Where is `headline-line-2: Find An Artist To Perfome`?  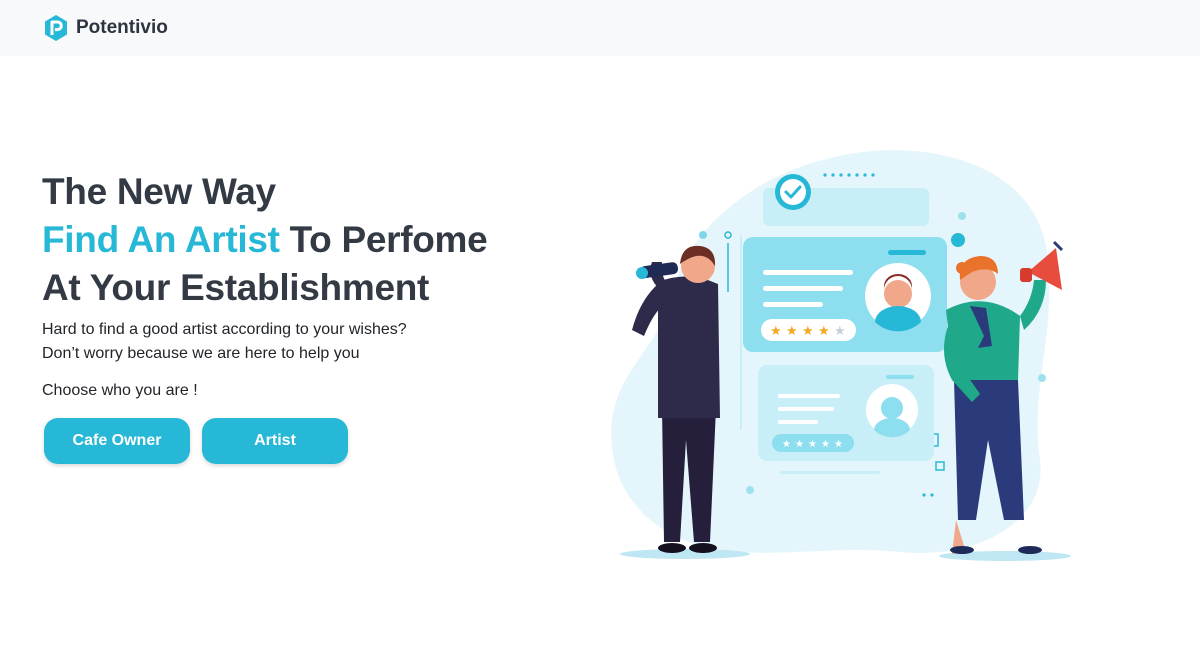
headline-line-2: Find An Artist To Perfome is located at coordinates (302, 240).